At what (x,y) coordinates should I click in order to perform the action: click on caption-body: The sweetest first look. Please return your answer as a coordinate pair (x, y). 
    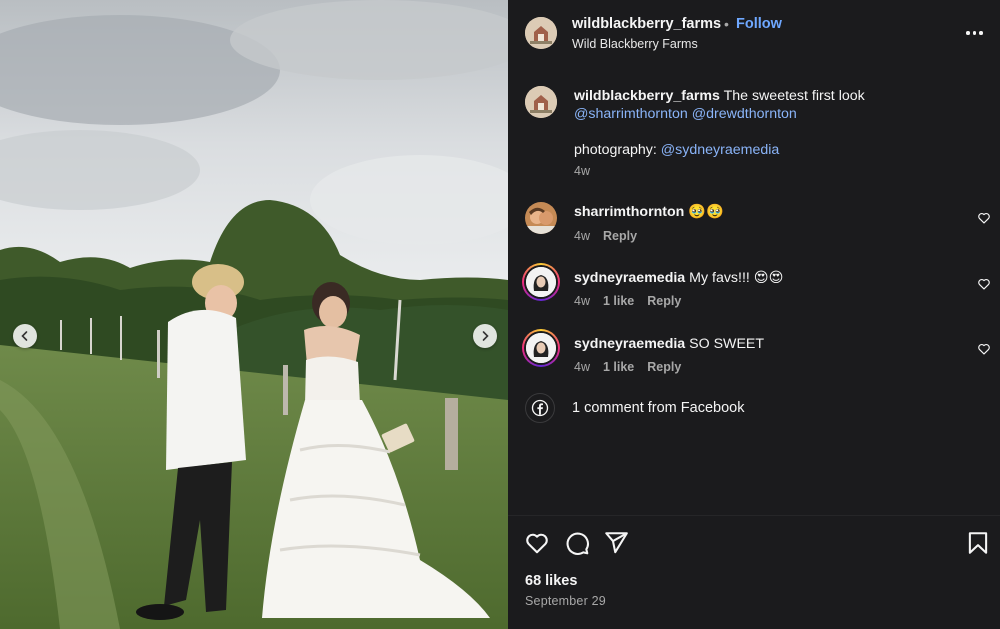
    Looking at the image, I should click on (792, 96).